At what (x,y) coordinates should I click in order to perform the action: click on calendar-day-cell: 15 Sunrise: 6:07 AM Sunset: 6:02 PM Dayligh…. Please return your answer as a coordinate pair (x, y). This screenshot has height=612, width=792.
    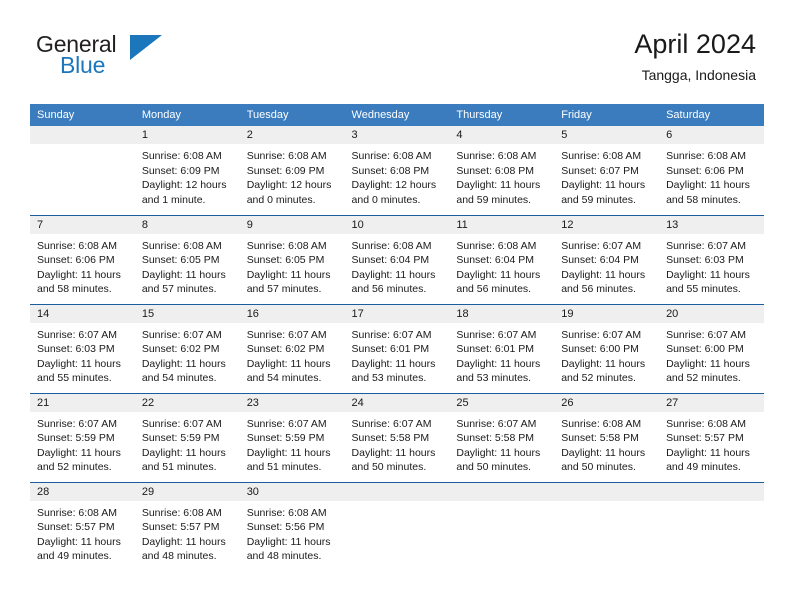
    Looking at the image, I should click on (187, 348).